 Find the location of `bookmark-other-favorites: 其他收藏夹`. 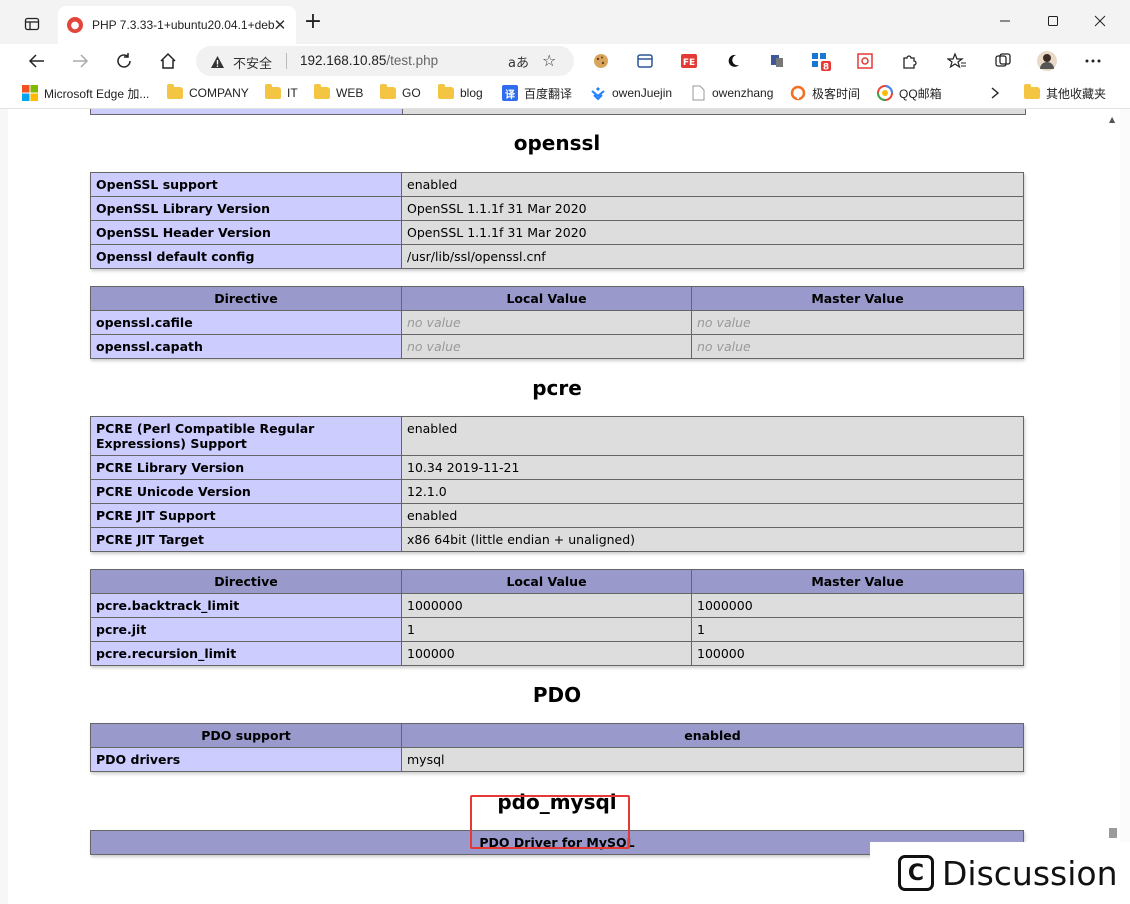

bookmark-other-favorites: 其他收藏夹 is located at coordinates (1065, 93).